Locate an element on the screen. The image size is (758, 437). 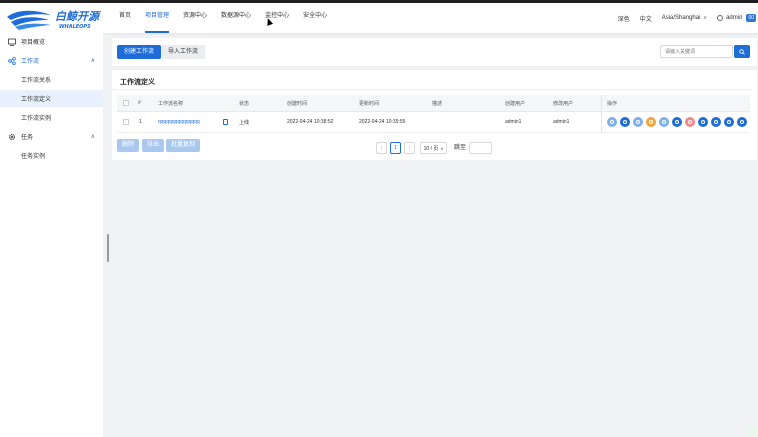
header-creator: 创建用户 is located at coordinates (515, 103).